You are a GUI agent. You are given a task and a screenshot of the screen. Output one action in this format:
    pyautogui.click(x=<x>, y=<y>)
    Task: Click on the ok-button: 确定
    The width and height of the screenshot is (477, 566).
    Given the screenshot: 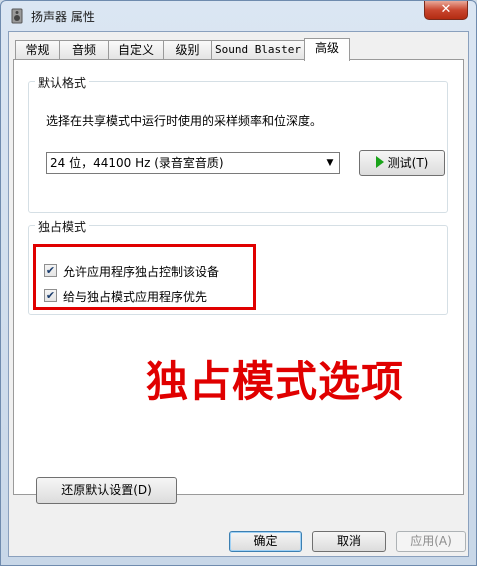 What is the action you would take?
    pyautogui.click(x=265, y=541)
    